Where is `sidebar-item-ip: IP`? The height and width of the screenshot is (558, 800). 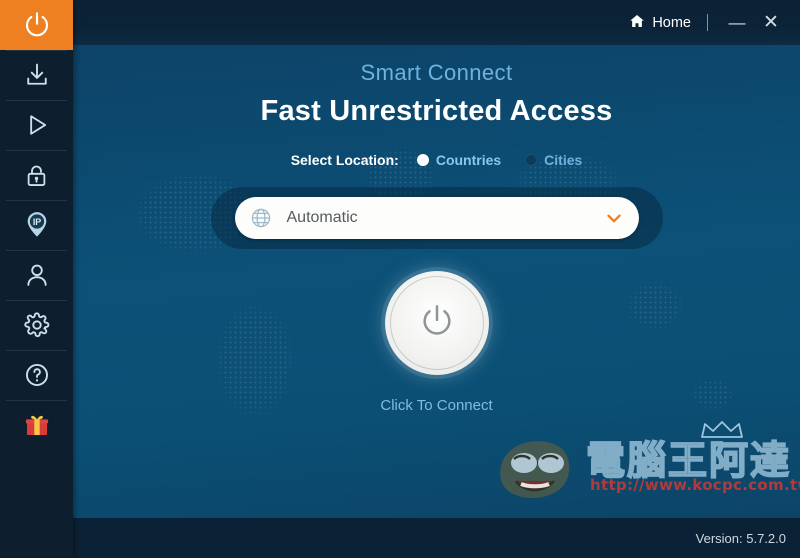 sidebar-item-ip: IP is located at coordinates (36, 225).